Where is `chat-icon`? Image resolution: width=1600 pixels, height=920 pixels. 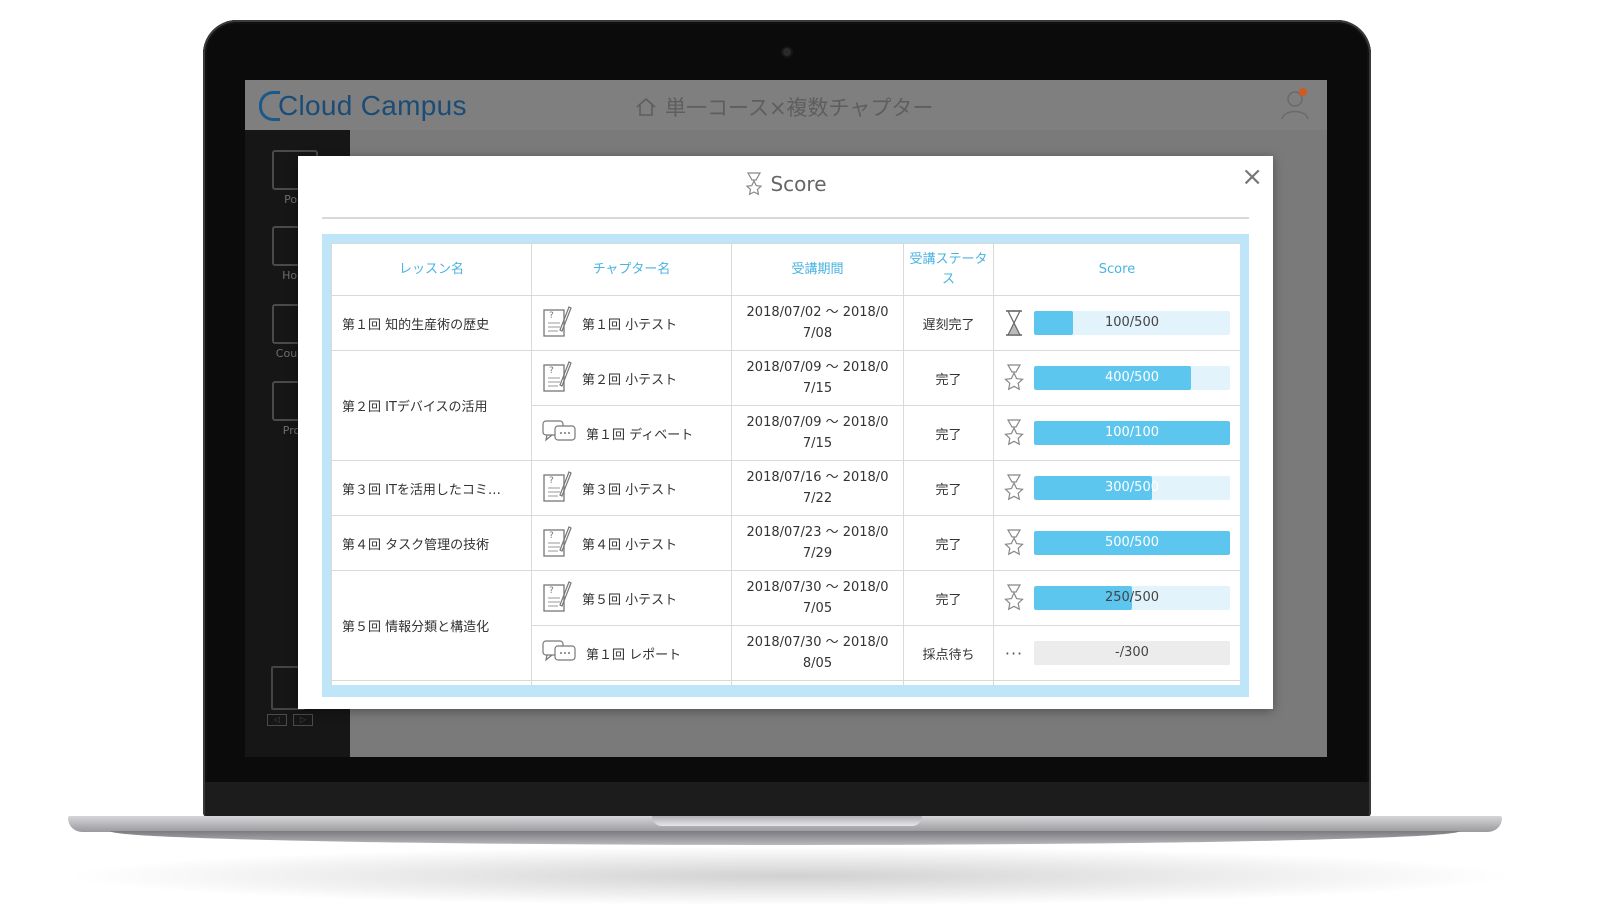
chat-icon is located at coordinates (559, 653).